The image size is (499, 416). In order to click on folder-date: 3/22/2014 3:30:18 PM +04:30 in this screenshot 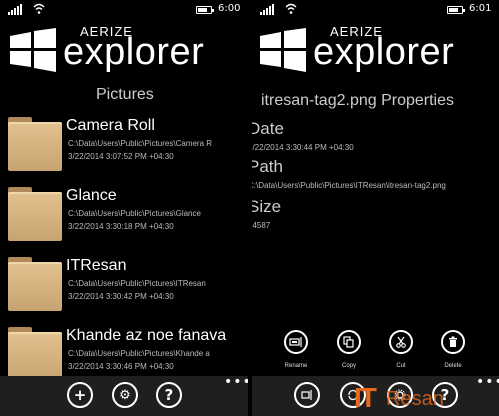, I will do `click(121, 226)`.